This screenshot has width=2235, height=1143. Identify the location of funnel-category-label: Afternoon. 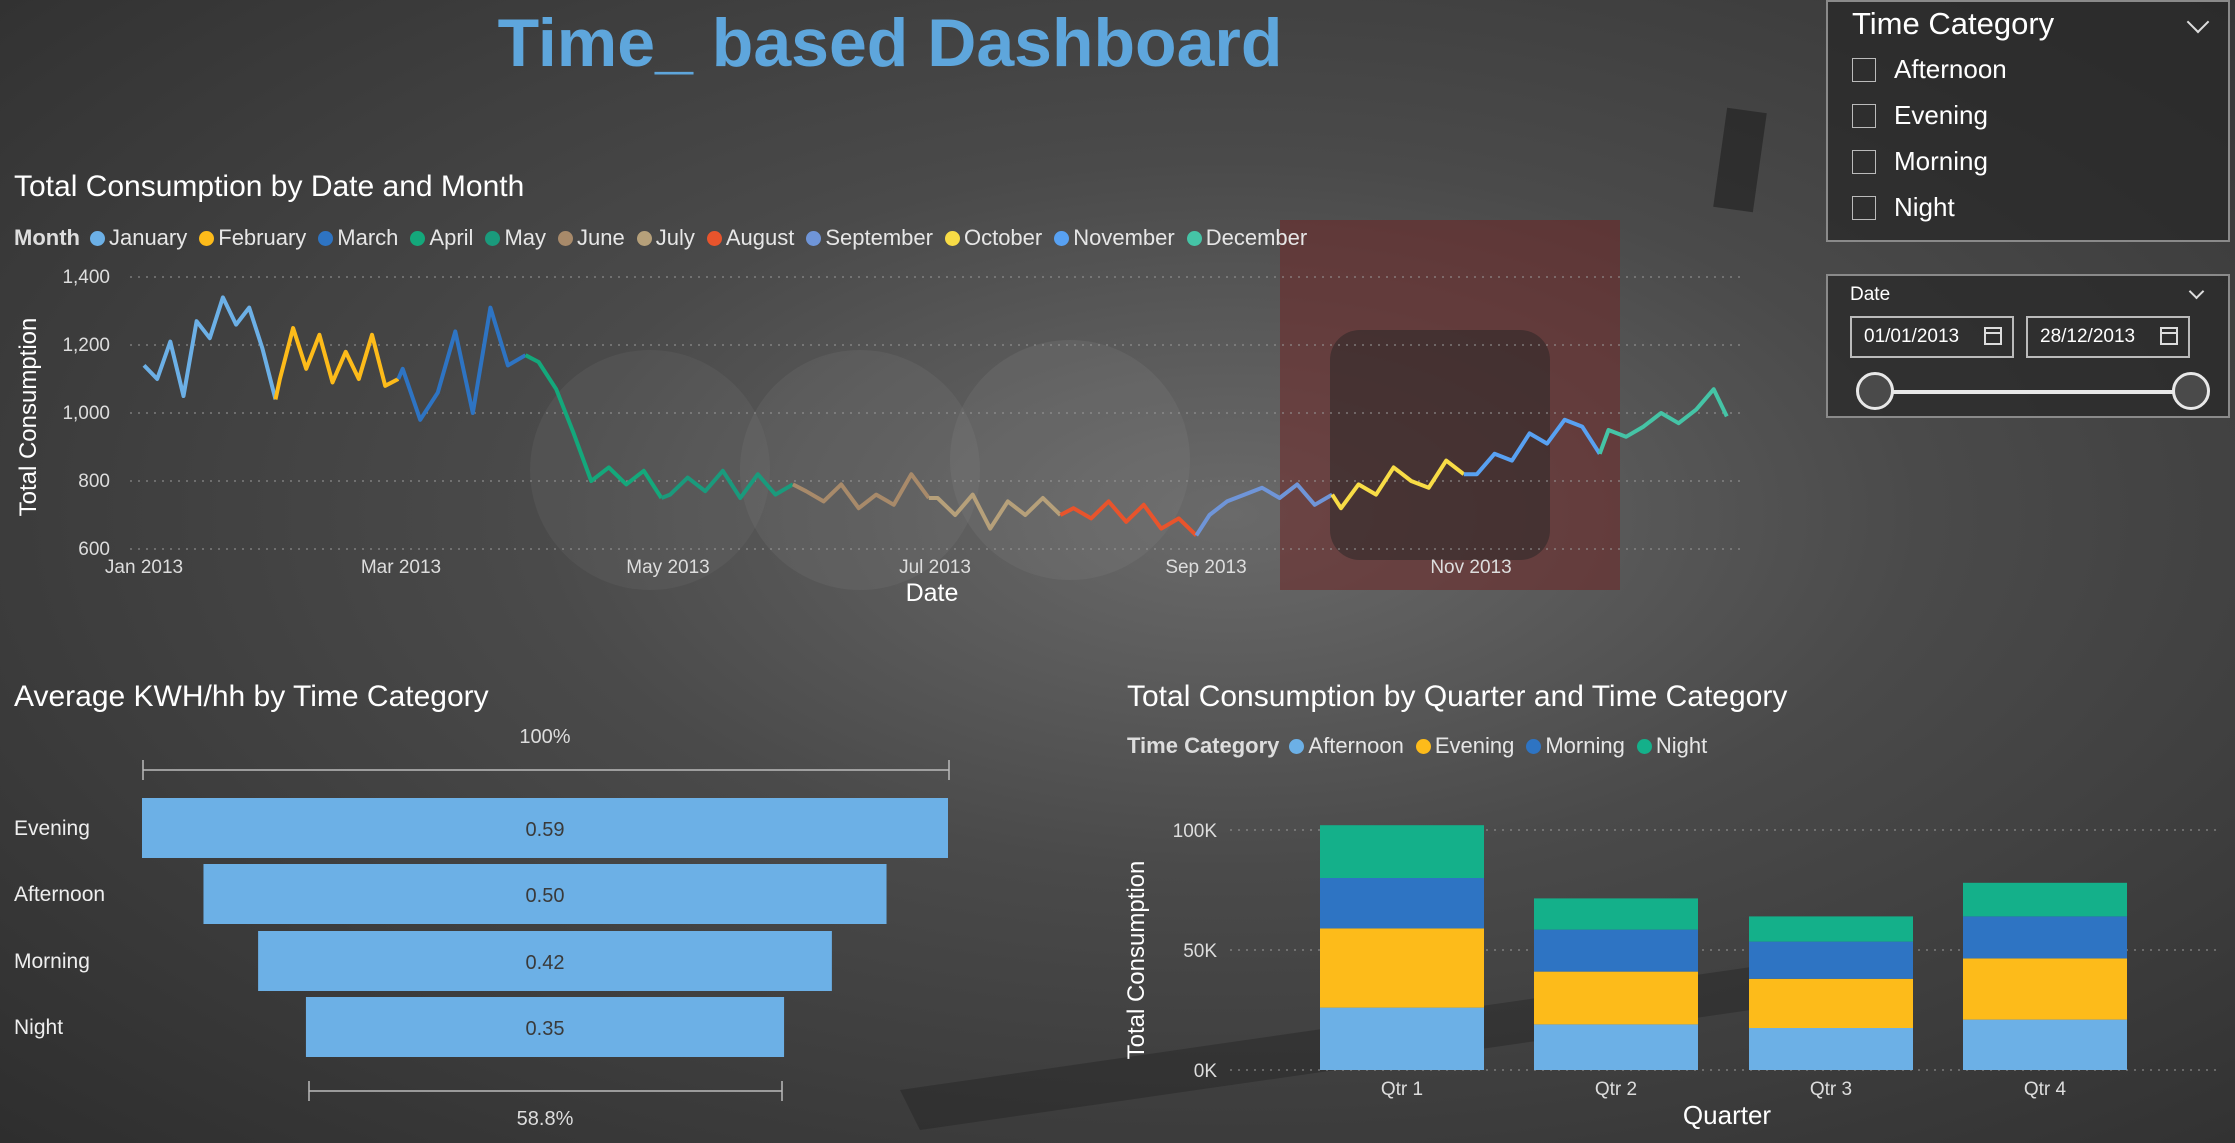
(59, 894).